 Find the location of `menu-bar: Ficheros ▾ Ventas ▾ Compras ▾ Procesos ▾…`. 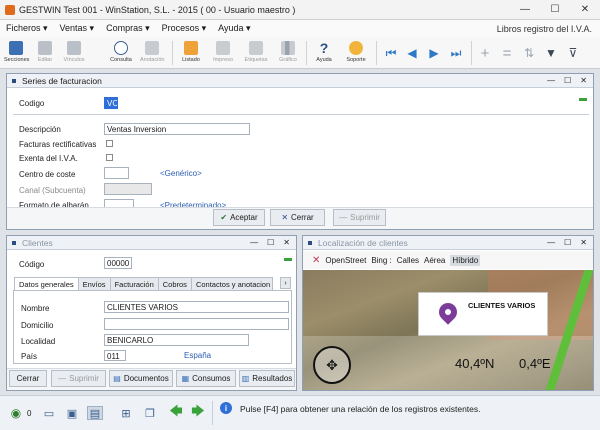

menu-bar: Ficheros ▾ Ventas ▾ Compras ▾ Procesos ▾… is located at coordinates (300, 28).